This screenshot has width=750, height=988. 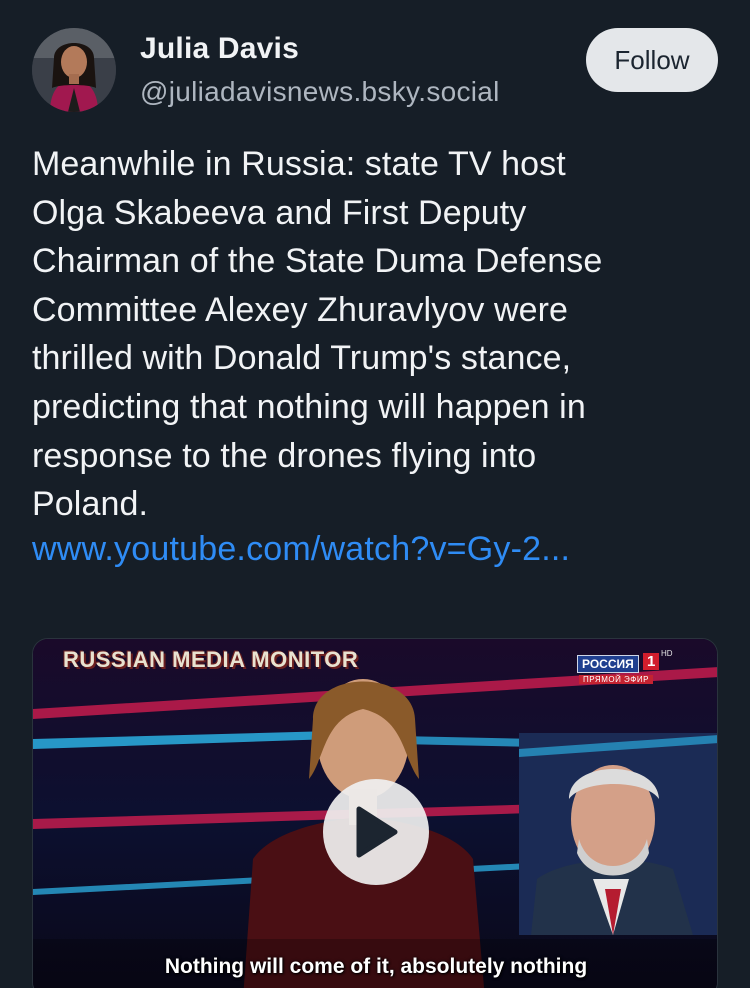 I want to click on author-handle: @juliadavisnews.bsky.social, so click(x=320, y=92).